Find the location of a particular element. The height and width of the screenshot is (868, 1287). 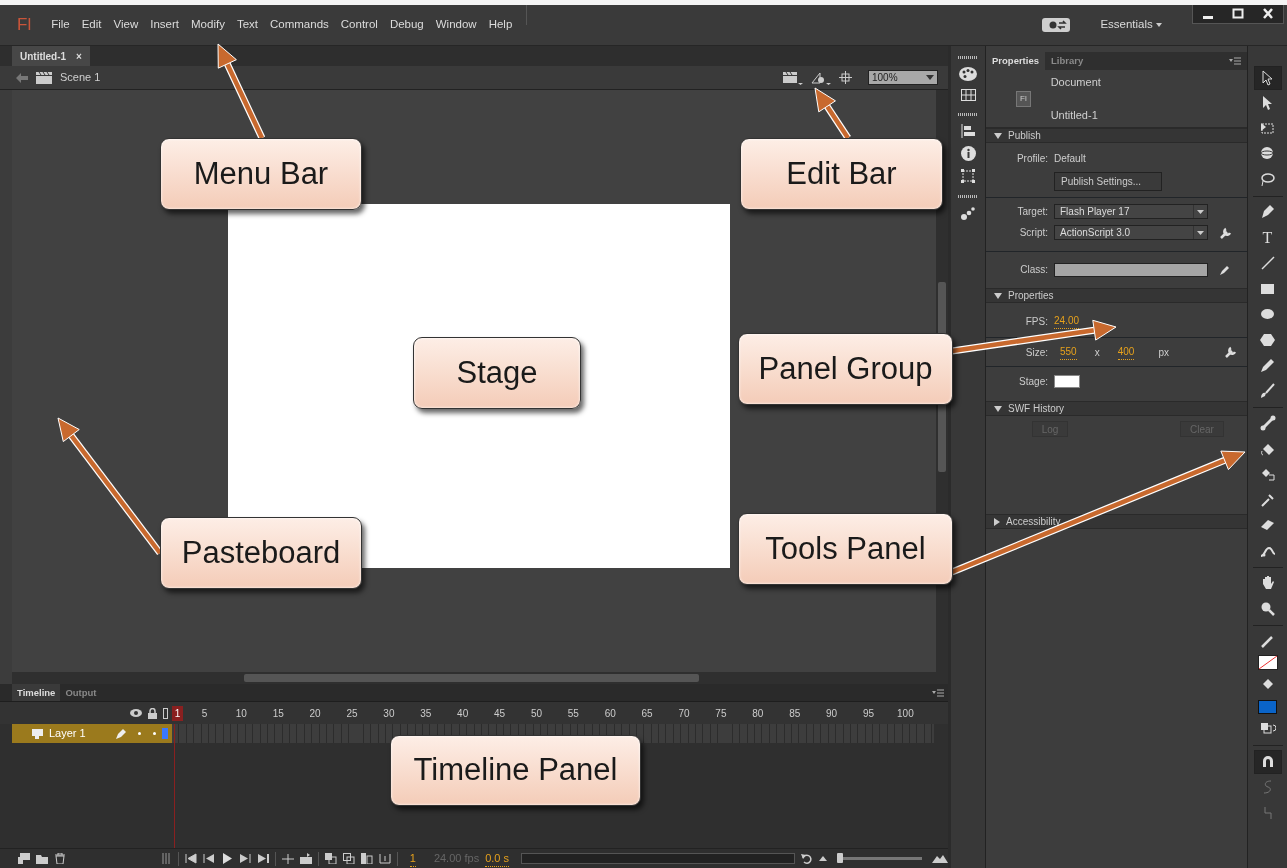

elapsed-time: 0.0 s is located at coordinates (497, 858).